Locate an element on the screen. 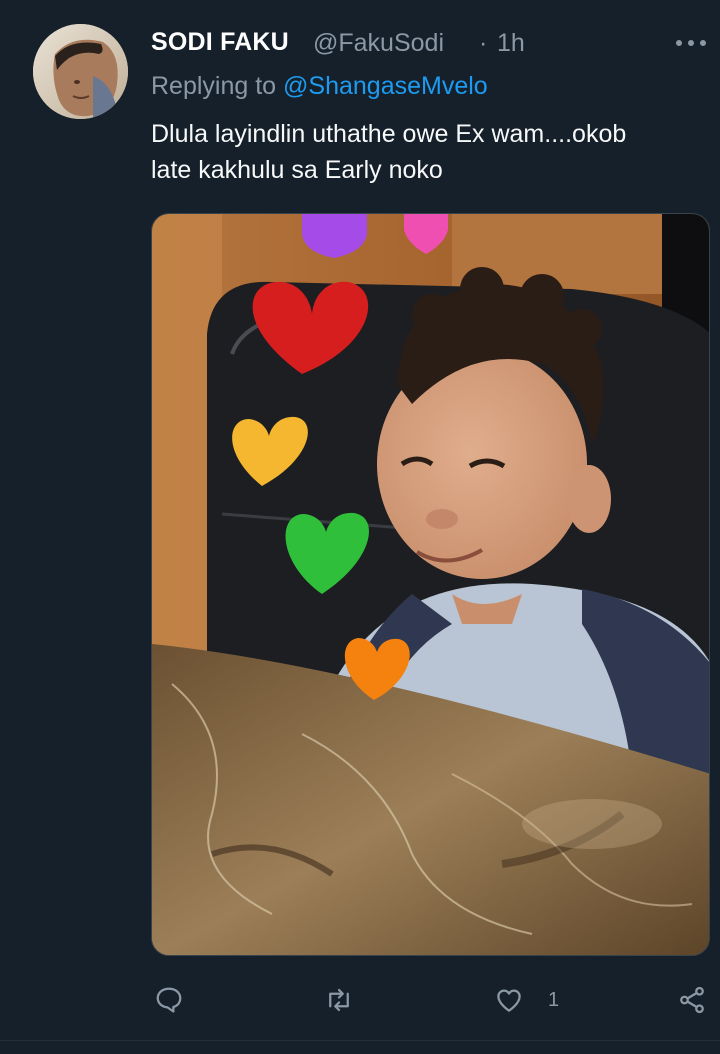  replying-to-mention: @ShangaseMvelo is located at coordinates (385, 86).